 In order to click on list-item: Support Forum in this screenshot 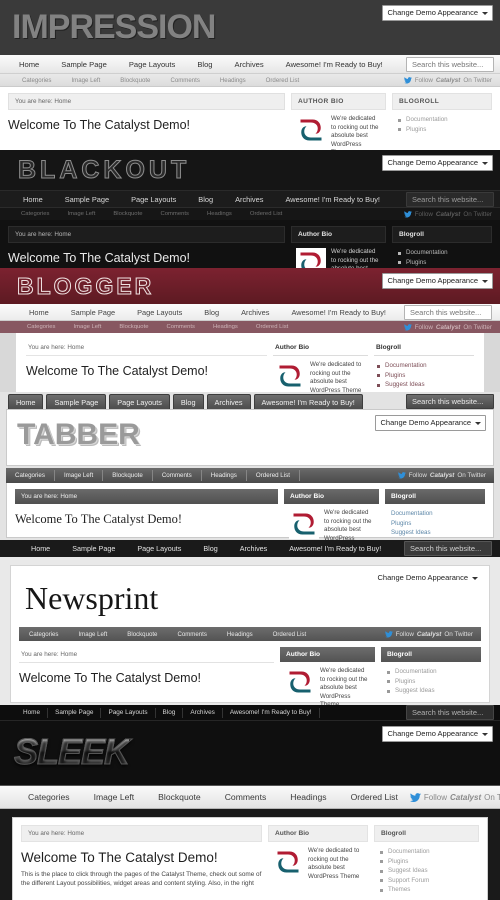, I will do `click(426, 881)`.